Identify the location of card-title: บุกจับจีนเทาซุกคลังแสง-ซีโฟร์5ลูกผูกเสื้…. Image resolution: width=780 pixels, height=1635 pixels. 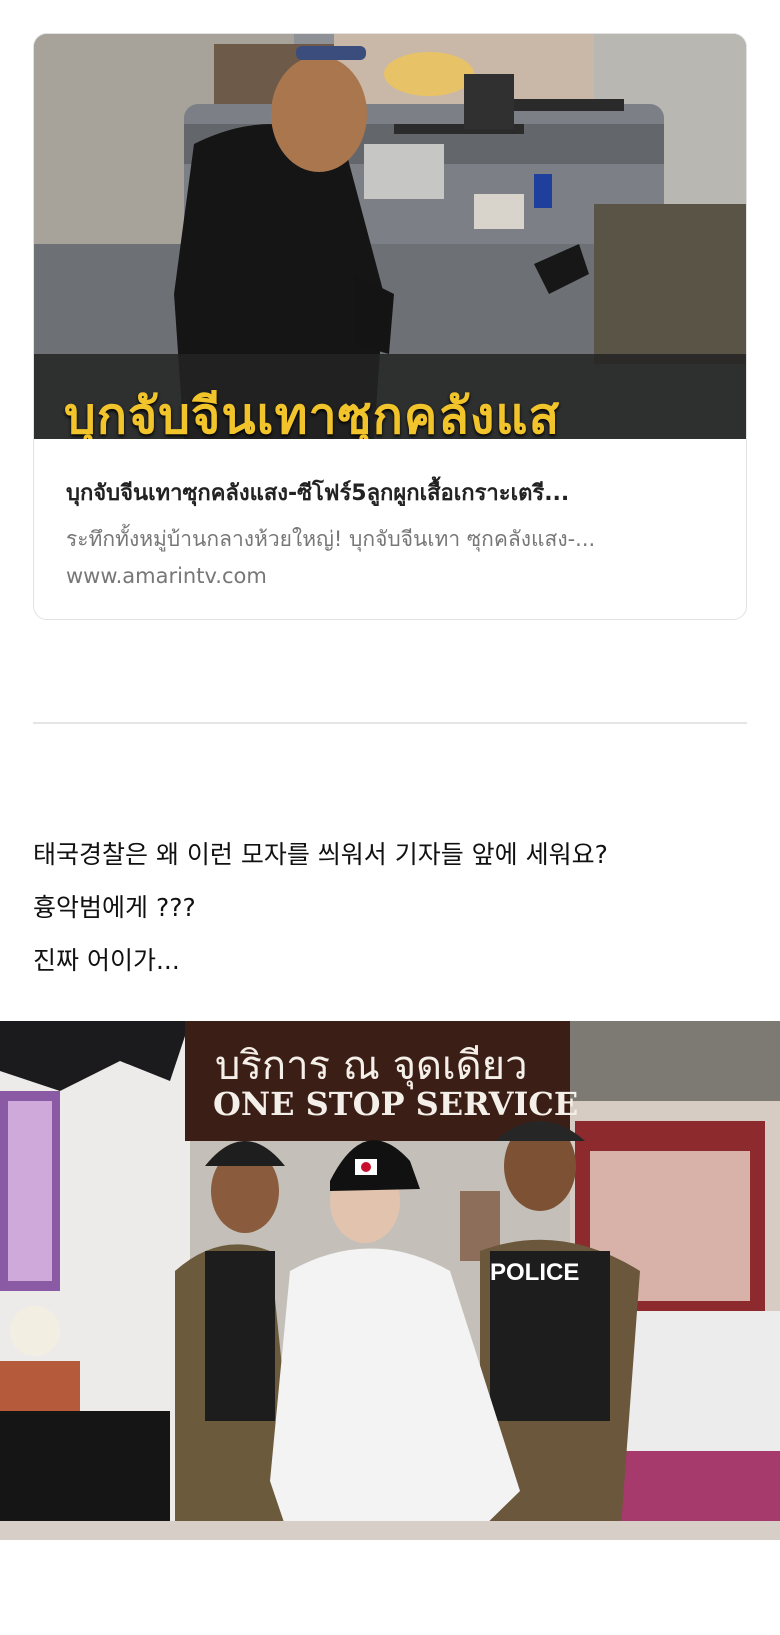
(391, 492).